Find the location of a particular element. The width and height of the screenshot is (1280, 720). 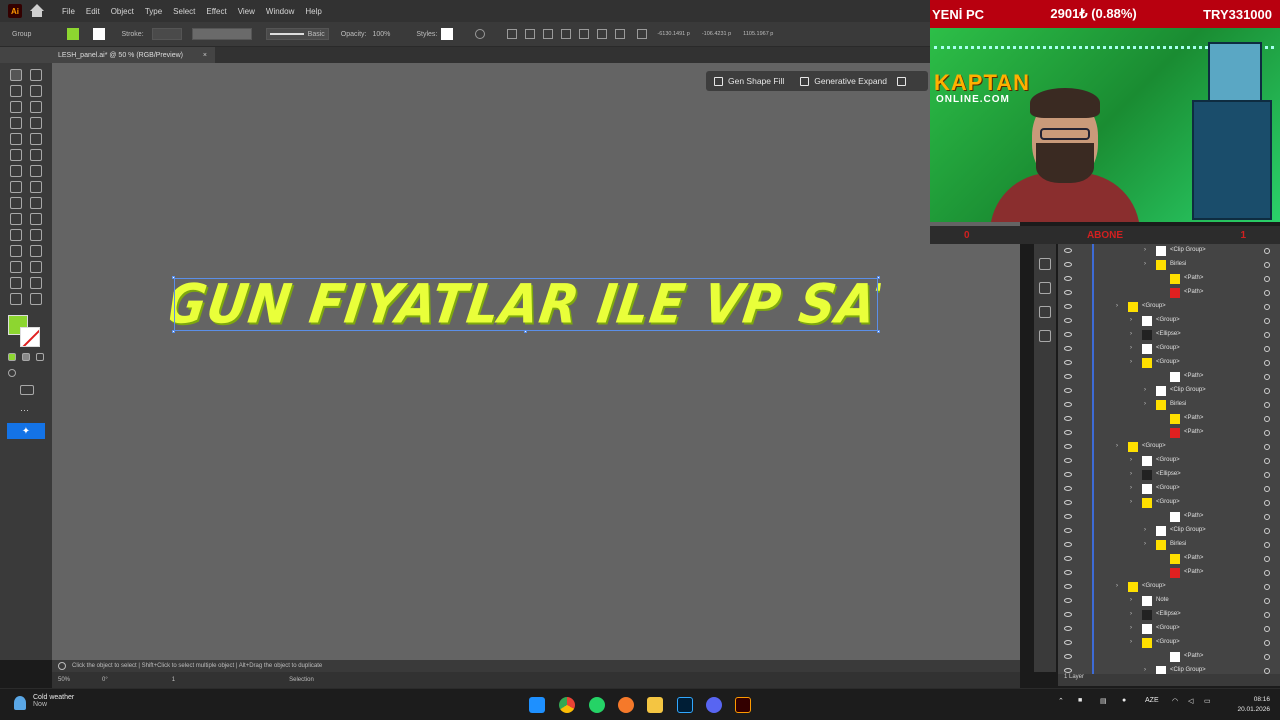

gradient-tool-icon is located at coordinates (36, 219).